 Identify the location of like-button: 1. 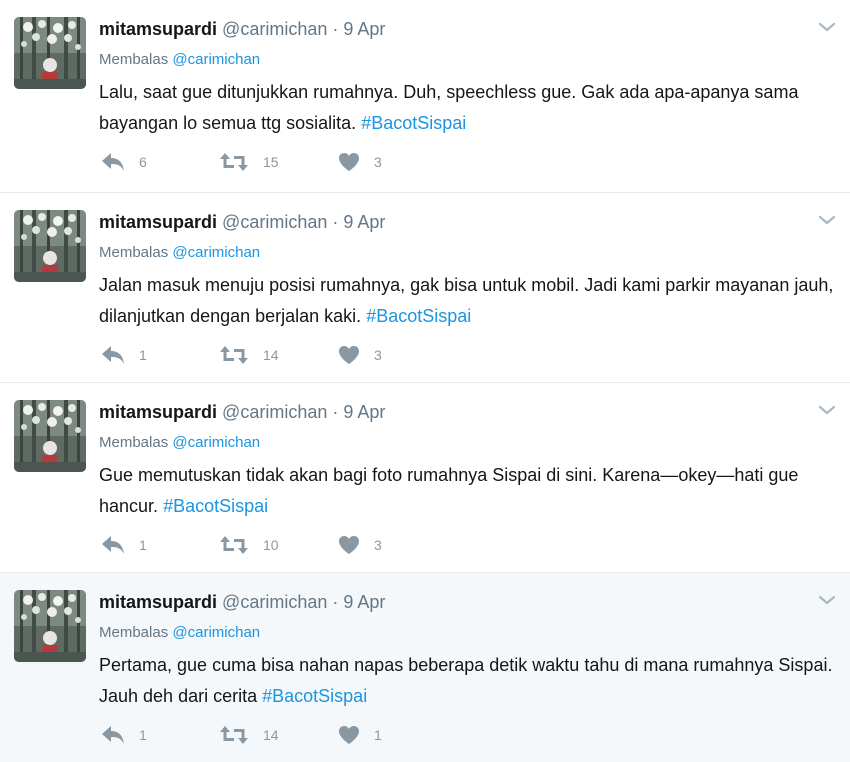
(378, 735).